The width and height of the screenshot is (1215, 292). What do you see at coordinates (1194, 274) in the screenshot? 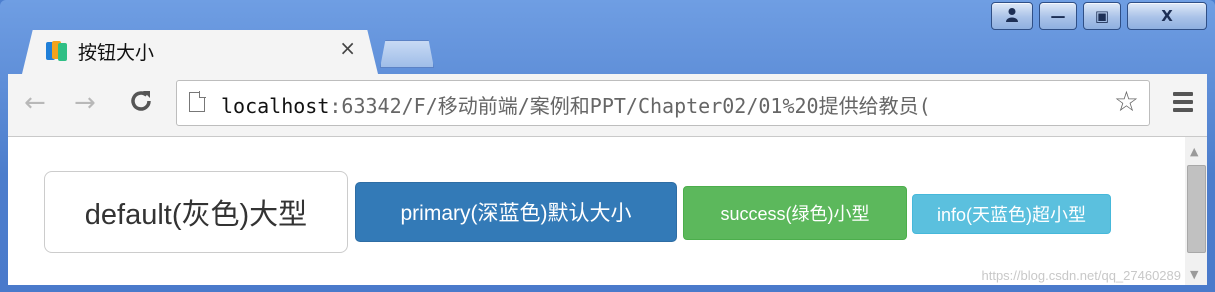
I see `scroll-down-icon: ▼` at bounding box center [1194, 274].